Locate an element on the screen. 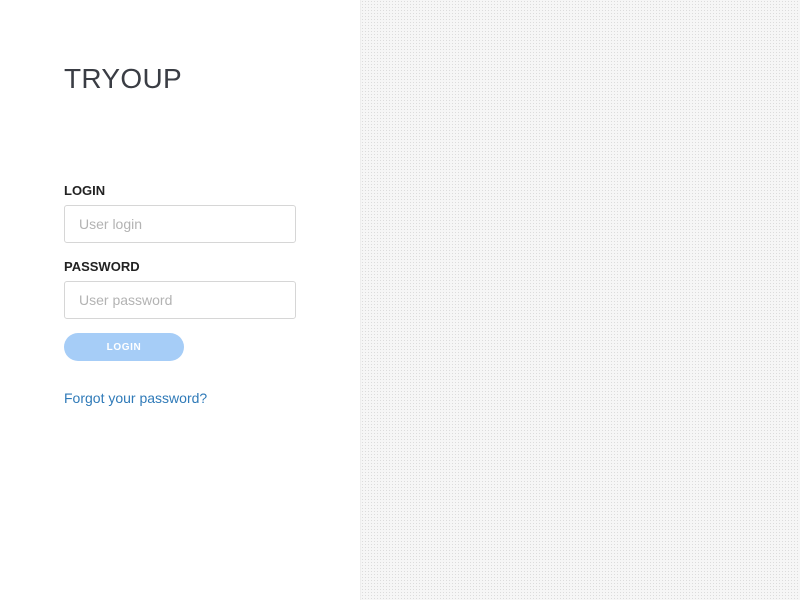 This screenshot has height=600, width=800. password-label: PASSWORD is located at coordinates (102, 266).